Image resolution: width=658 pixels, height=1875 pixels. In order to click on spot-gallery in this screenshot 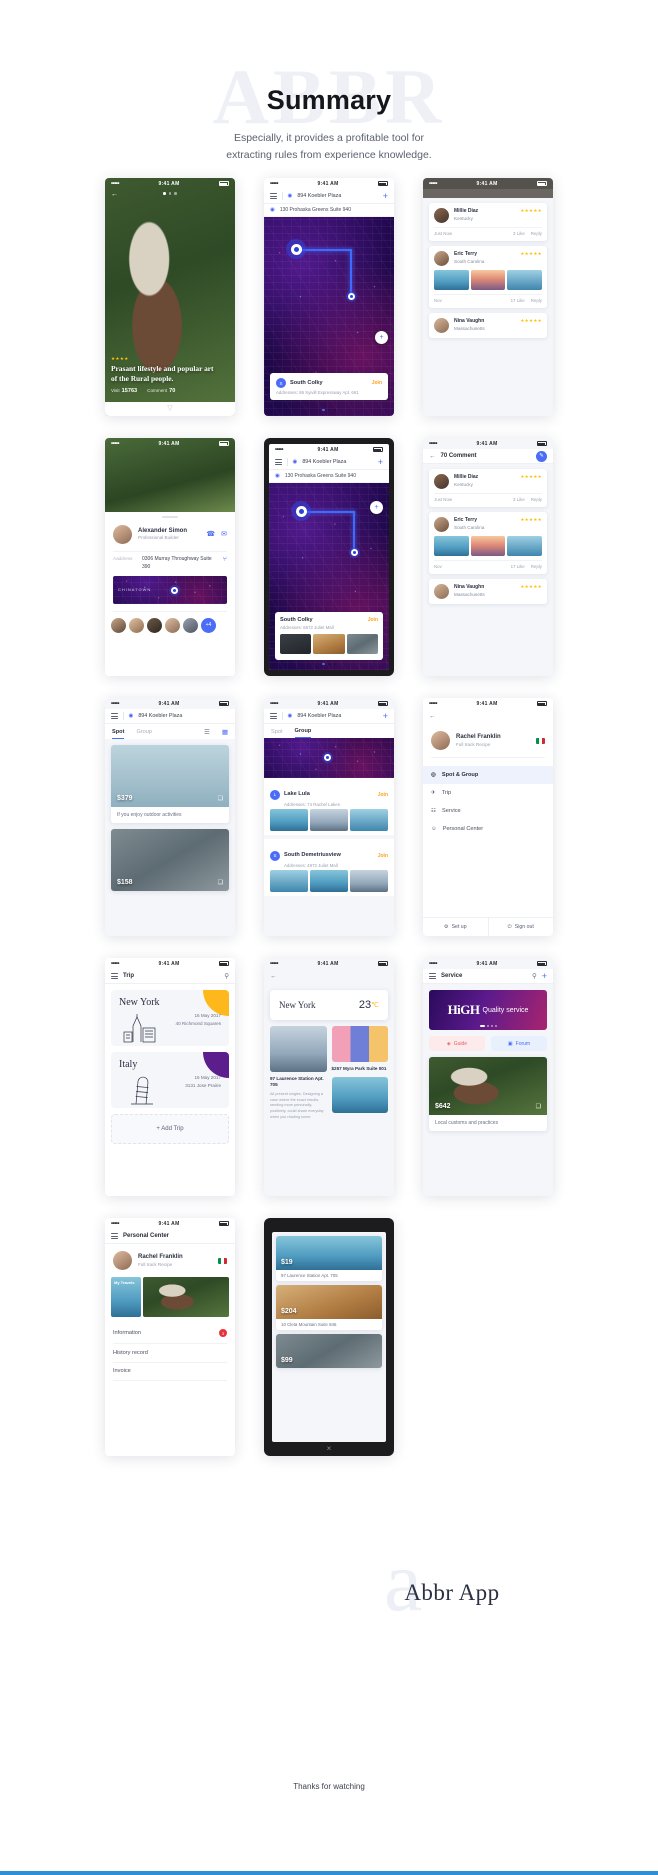, I will do `click(329, 644)`.